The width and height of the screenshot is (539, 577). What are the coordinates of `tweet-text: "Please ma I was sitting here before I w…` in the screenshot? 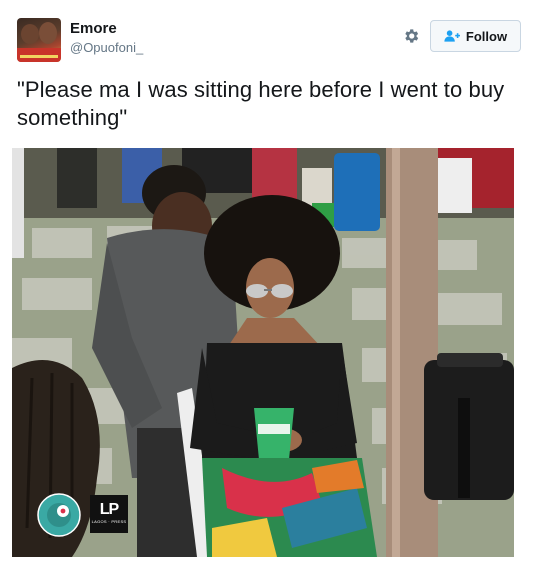 It's located at (261, 103).